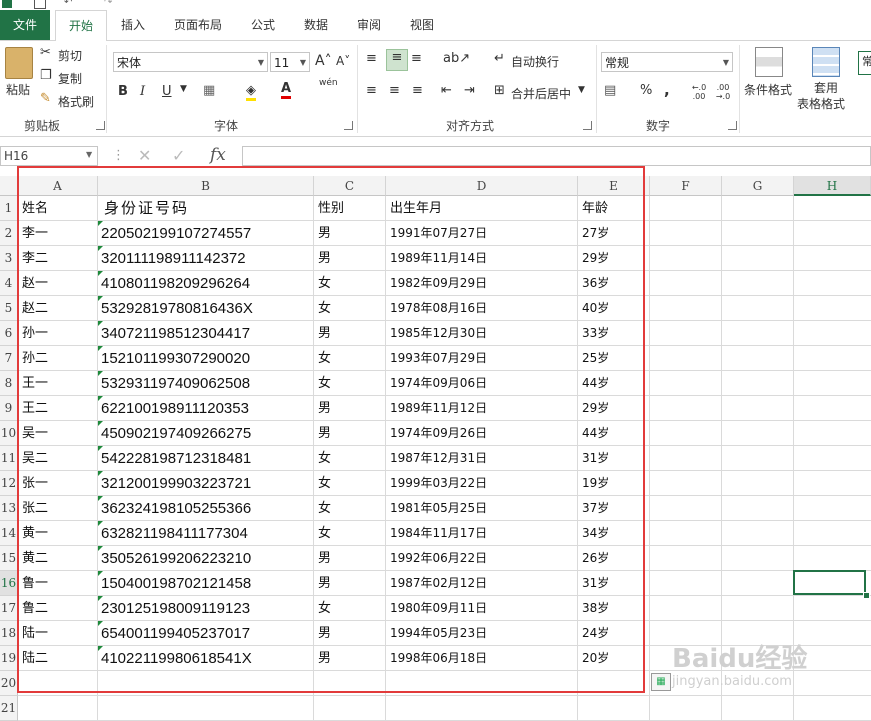 Image resolution: width=871 pixels, height=721 pixels. I want to click on tab-home: 开始, so click(81, 26).